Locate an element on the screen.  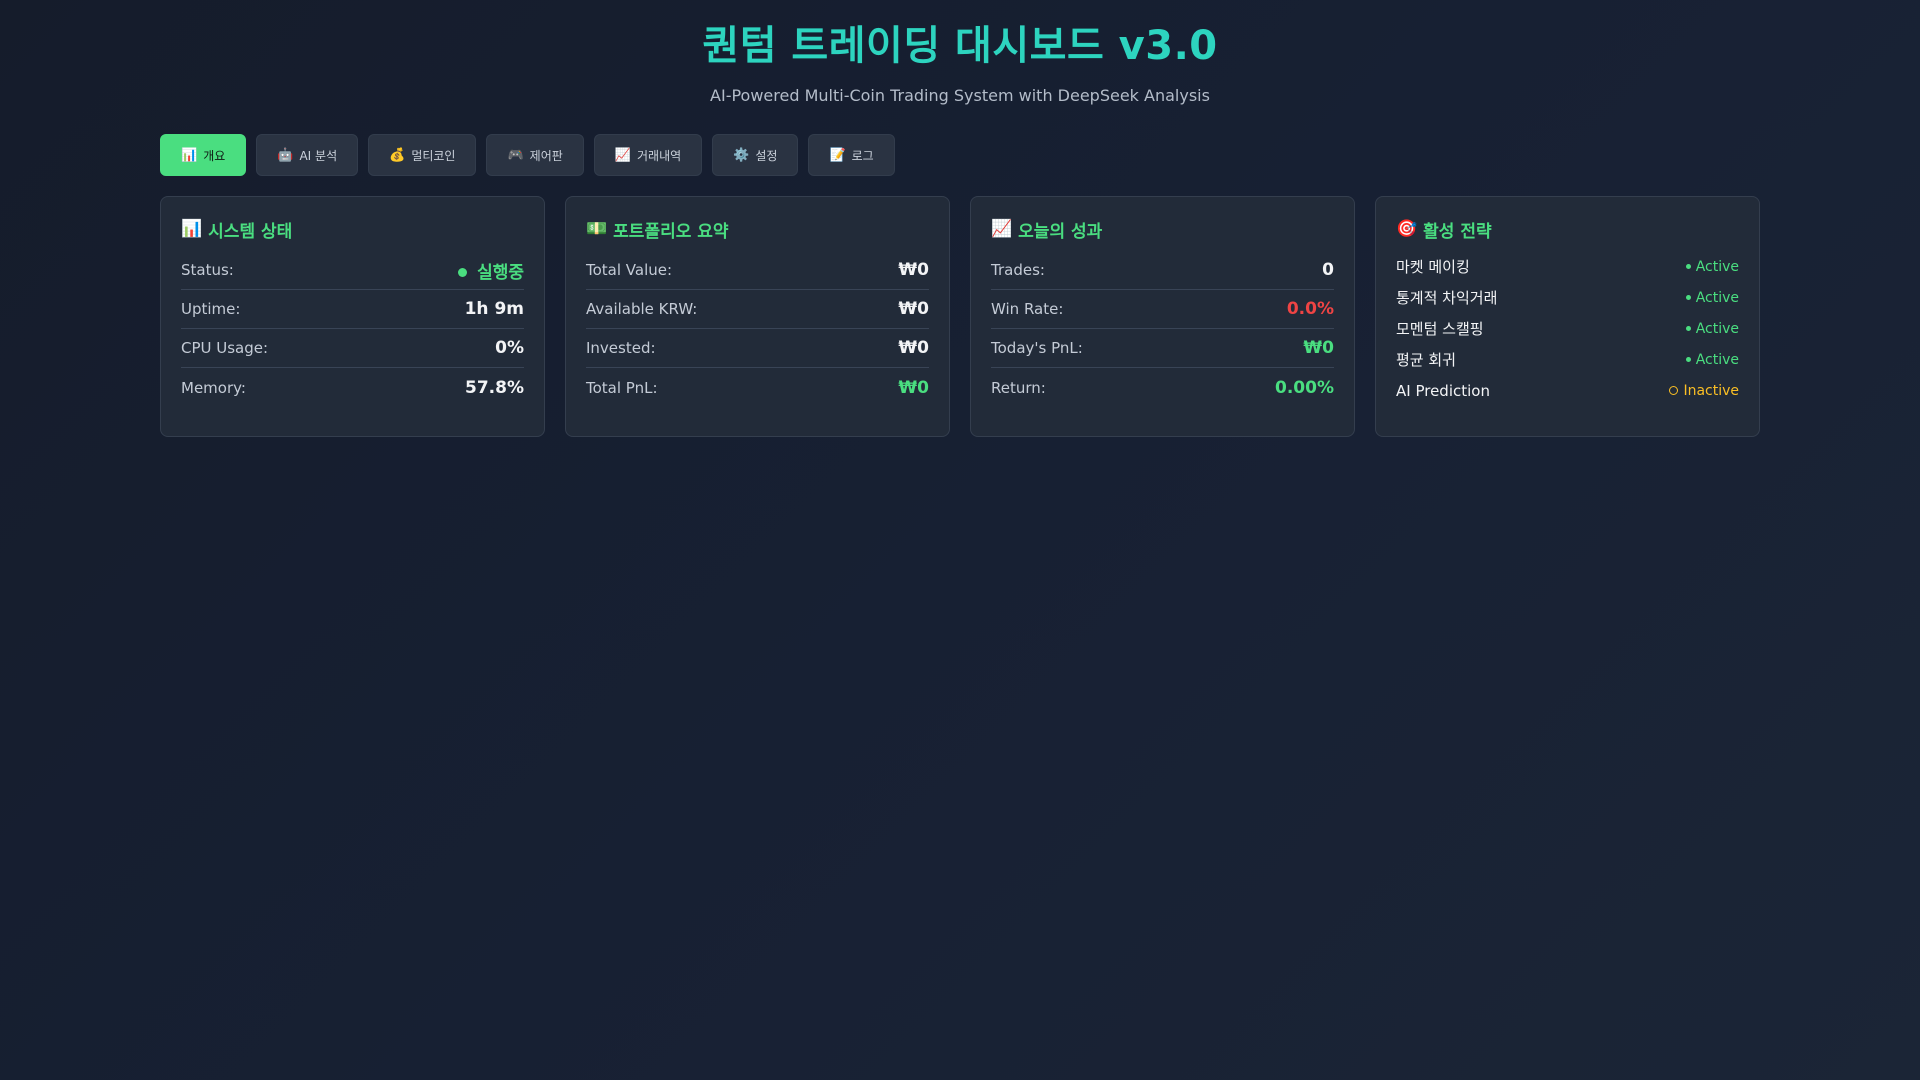
return-value: 0.00% is located at coordinates (1304, 387).